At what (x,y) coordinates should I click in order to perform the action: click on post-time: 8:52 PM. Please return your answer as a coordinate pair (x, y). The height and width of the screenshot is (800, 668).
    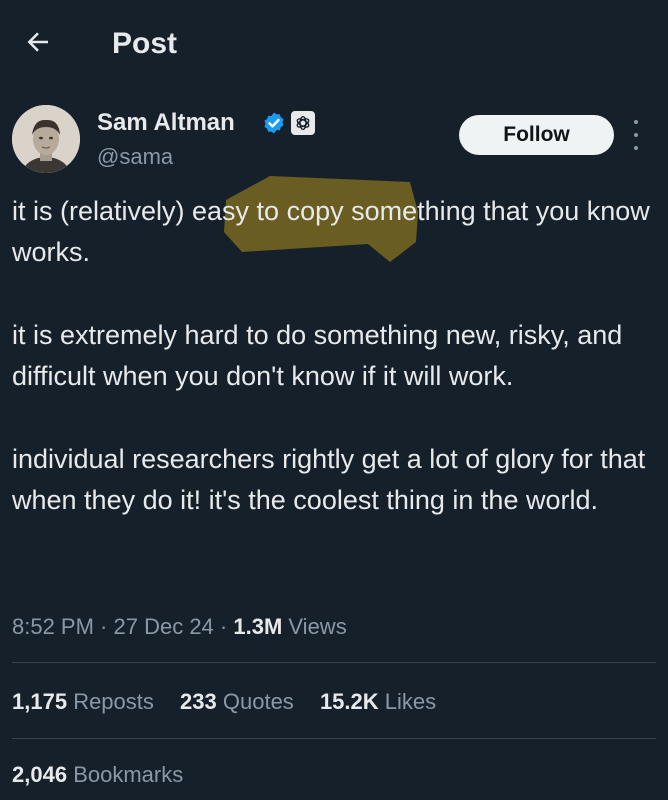
    Looking at the image, I should click on (53, 626).